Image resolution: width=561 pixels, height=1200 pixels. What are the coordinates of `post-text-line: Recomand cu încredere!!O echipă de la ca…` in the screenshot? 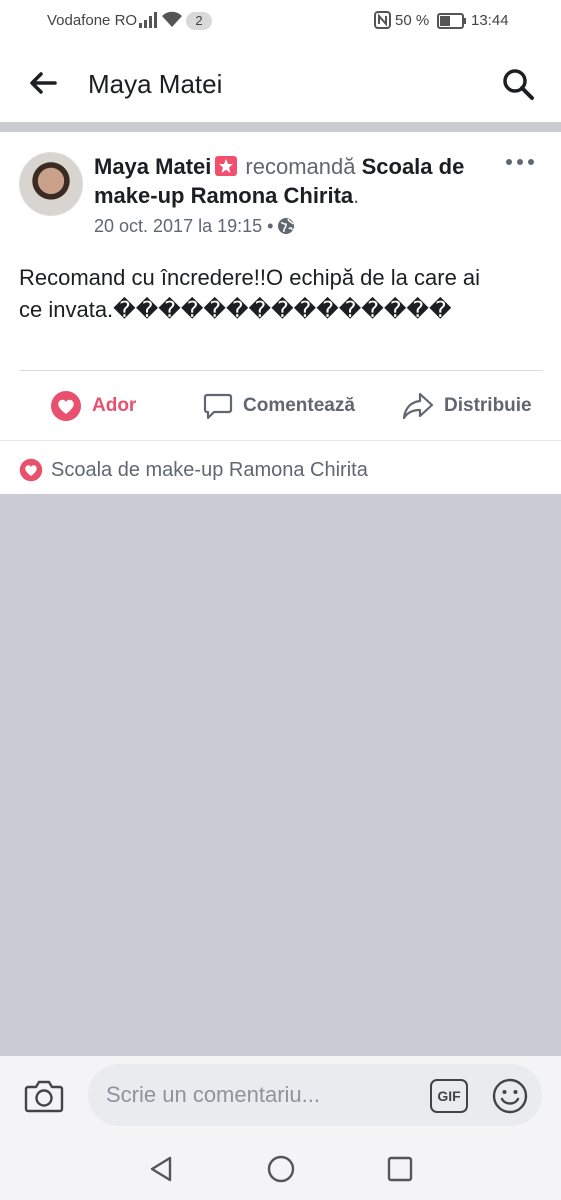 It's located at (250, 277).